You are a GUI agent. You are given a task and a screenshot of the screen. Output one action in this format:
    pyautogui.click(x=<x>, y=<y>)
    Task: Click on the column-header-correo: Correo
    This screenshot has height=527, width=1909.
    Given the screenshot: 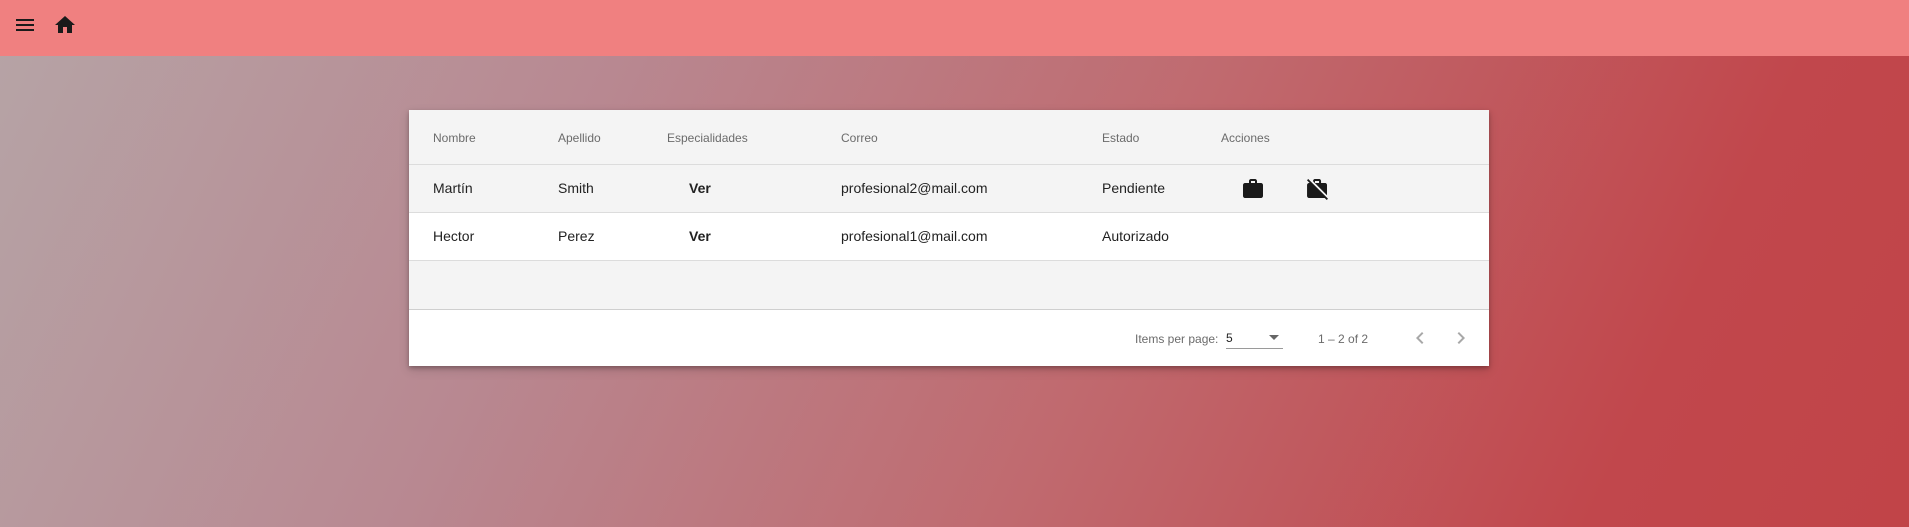 What is the action you would take?
    pyautogui.click(x=859, y=138)
    